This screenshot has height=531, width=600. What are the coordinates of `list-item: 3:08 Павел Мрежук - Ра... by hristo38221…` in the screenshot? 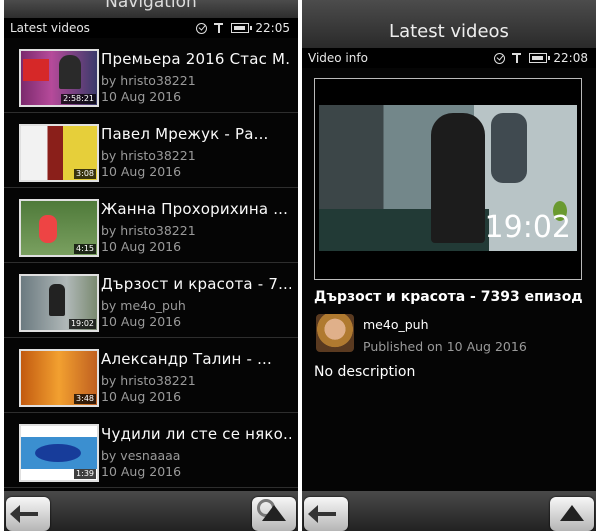 It's located at (151, 150).